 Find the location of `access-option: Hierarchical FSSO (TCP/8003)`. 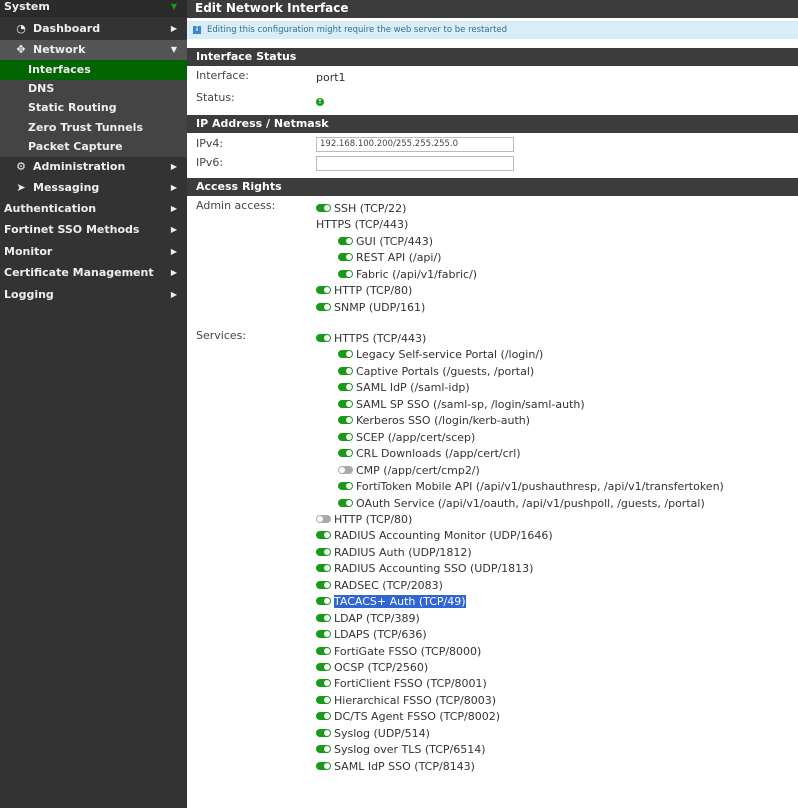

access-option: Hierarchical FSSO (TCP/8003) is located at coordinates (406, 701).